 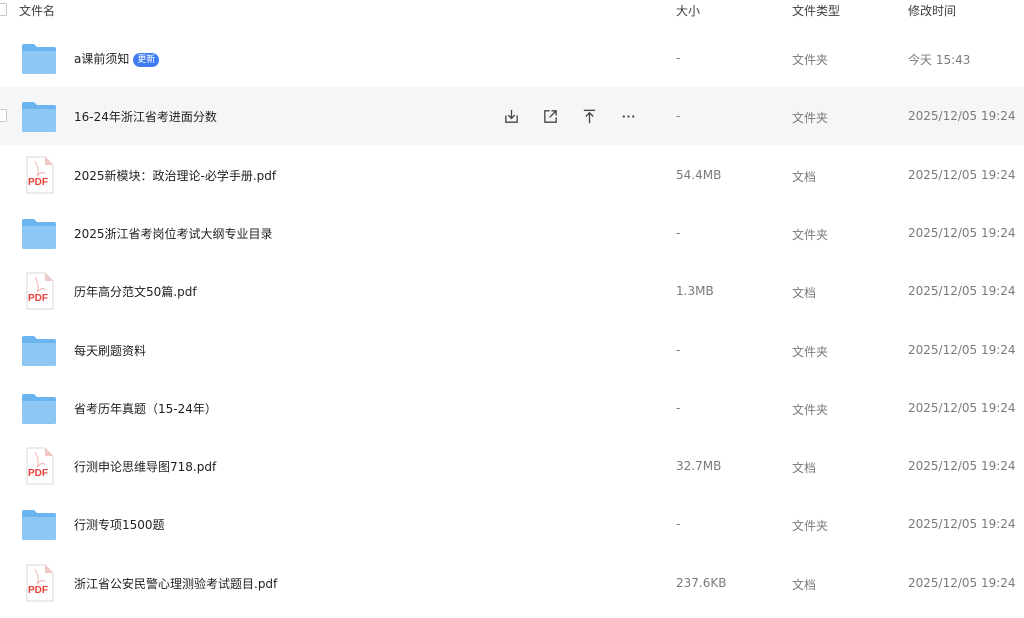 I want to click on file-mtime: 今天 15:43, so click(x=939, y=60).